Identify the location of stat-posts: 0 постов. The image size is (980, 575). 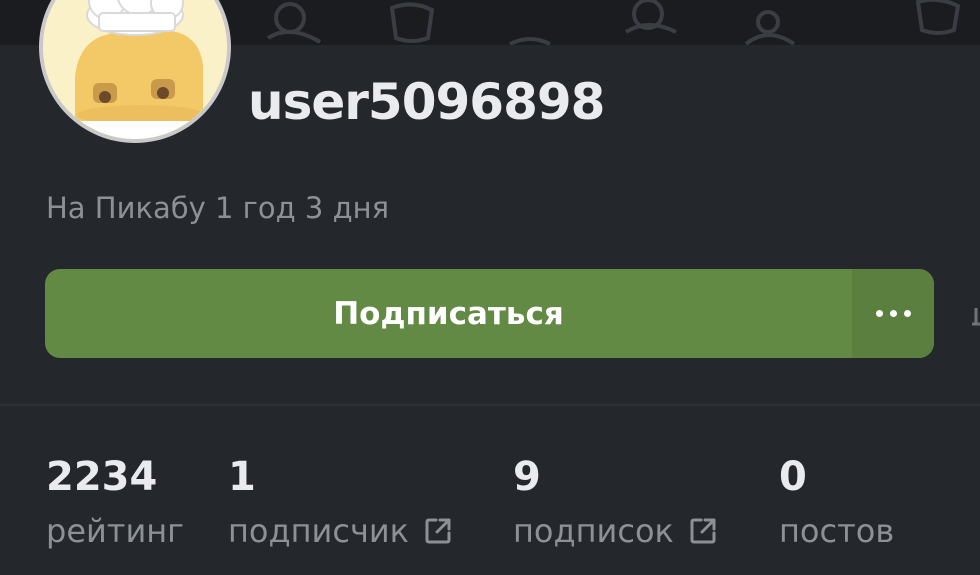
(836, 502).